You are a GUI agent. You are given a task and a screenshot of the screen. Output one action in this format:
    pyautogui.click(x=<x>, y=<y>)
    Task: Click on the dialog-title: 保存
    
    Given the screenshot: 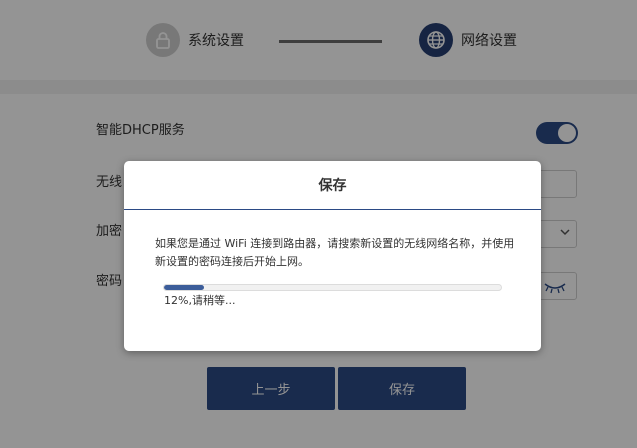 What is the action you would take?
    pyautogui.click(x=332, y=186)
    